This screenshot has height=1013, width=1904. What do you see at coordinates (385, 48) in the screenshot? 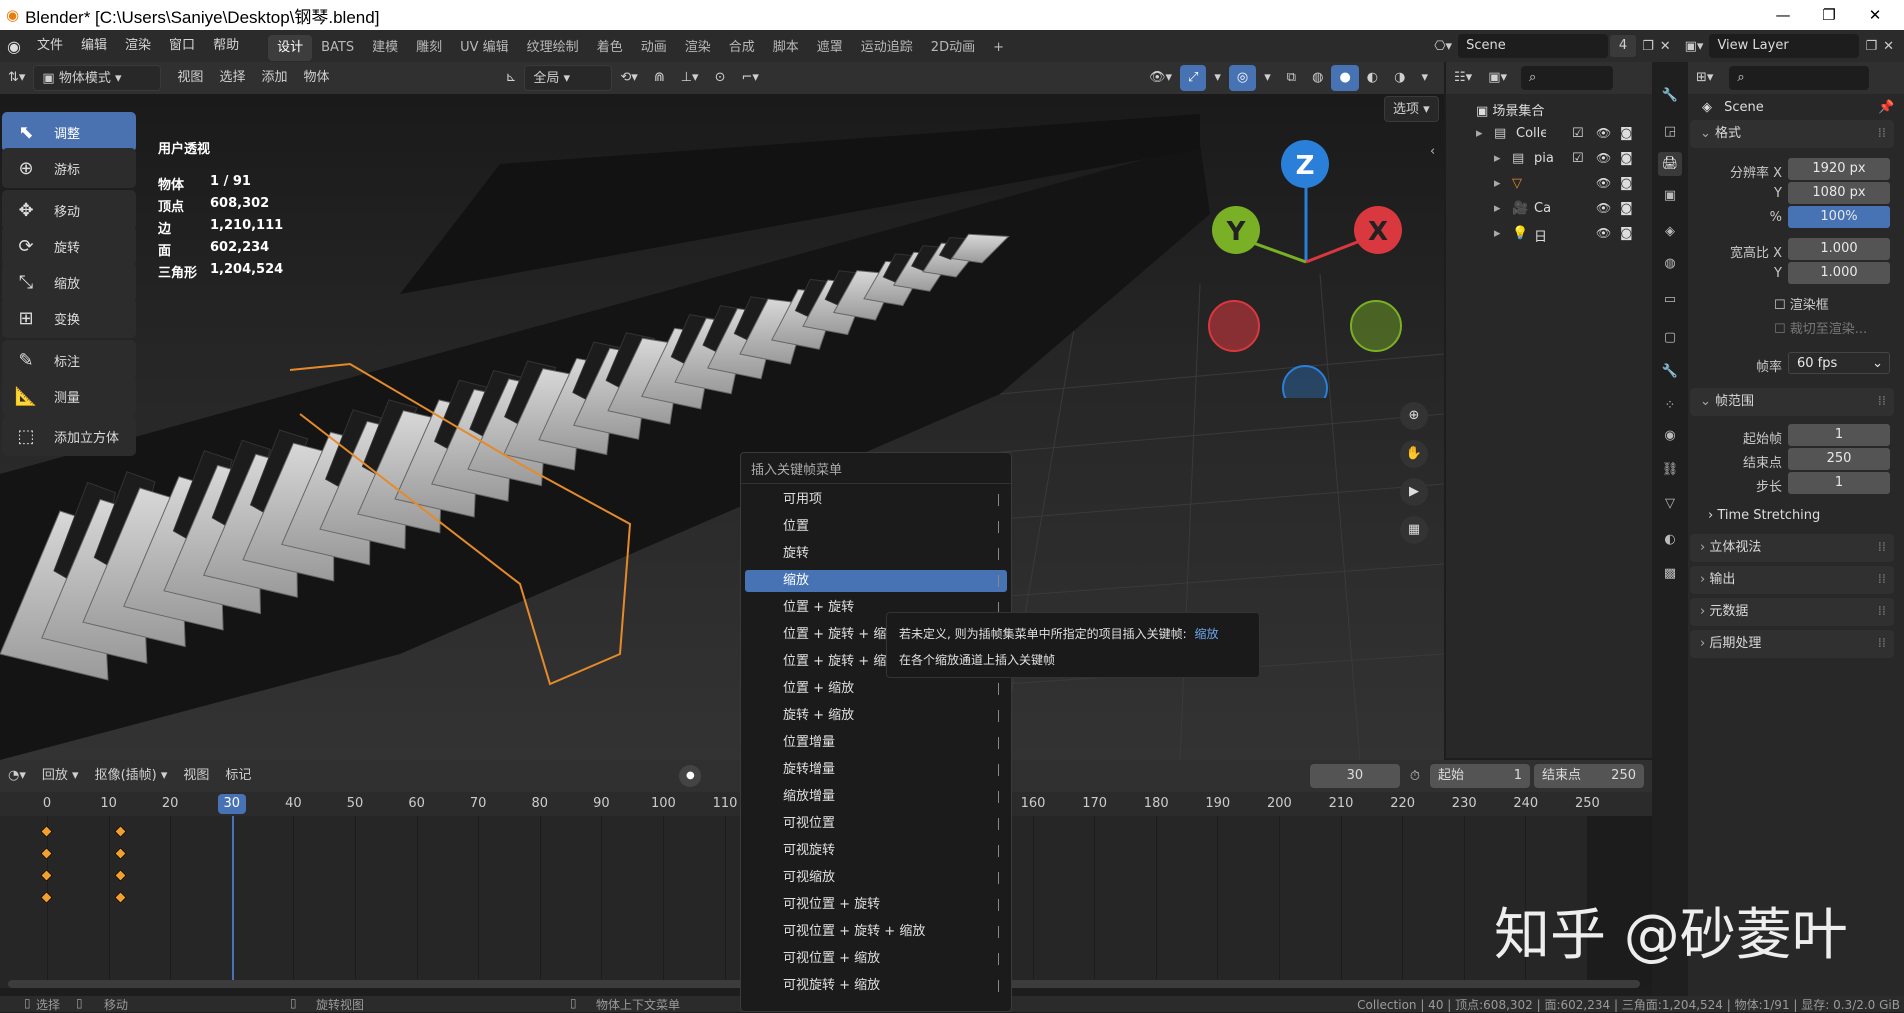
I see `workspace-tab-2: 建模` at bounding box center [385, 48].